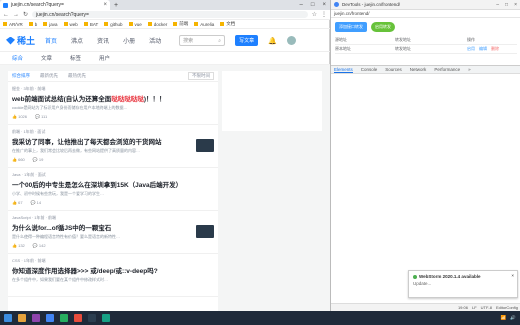 This screenshot has width=520, height=325. I want to click on browser-tab: juejin.cn/search?query= ×, so click(55, 5).